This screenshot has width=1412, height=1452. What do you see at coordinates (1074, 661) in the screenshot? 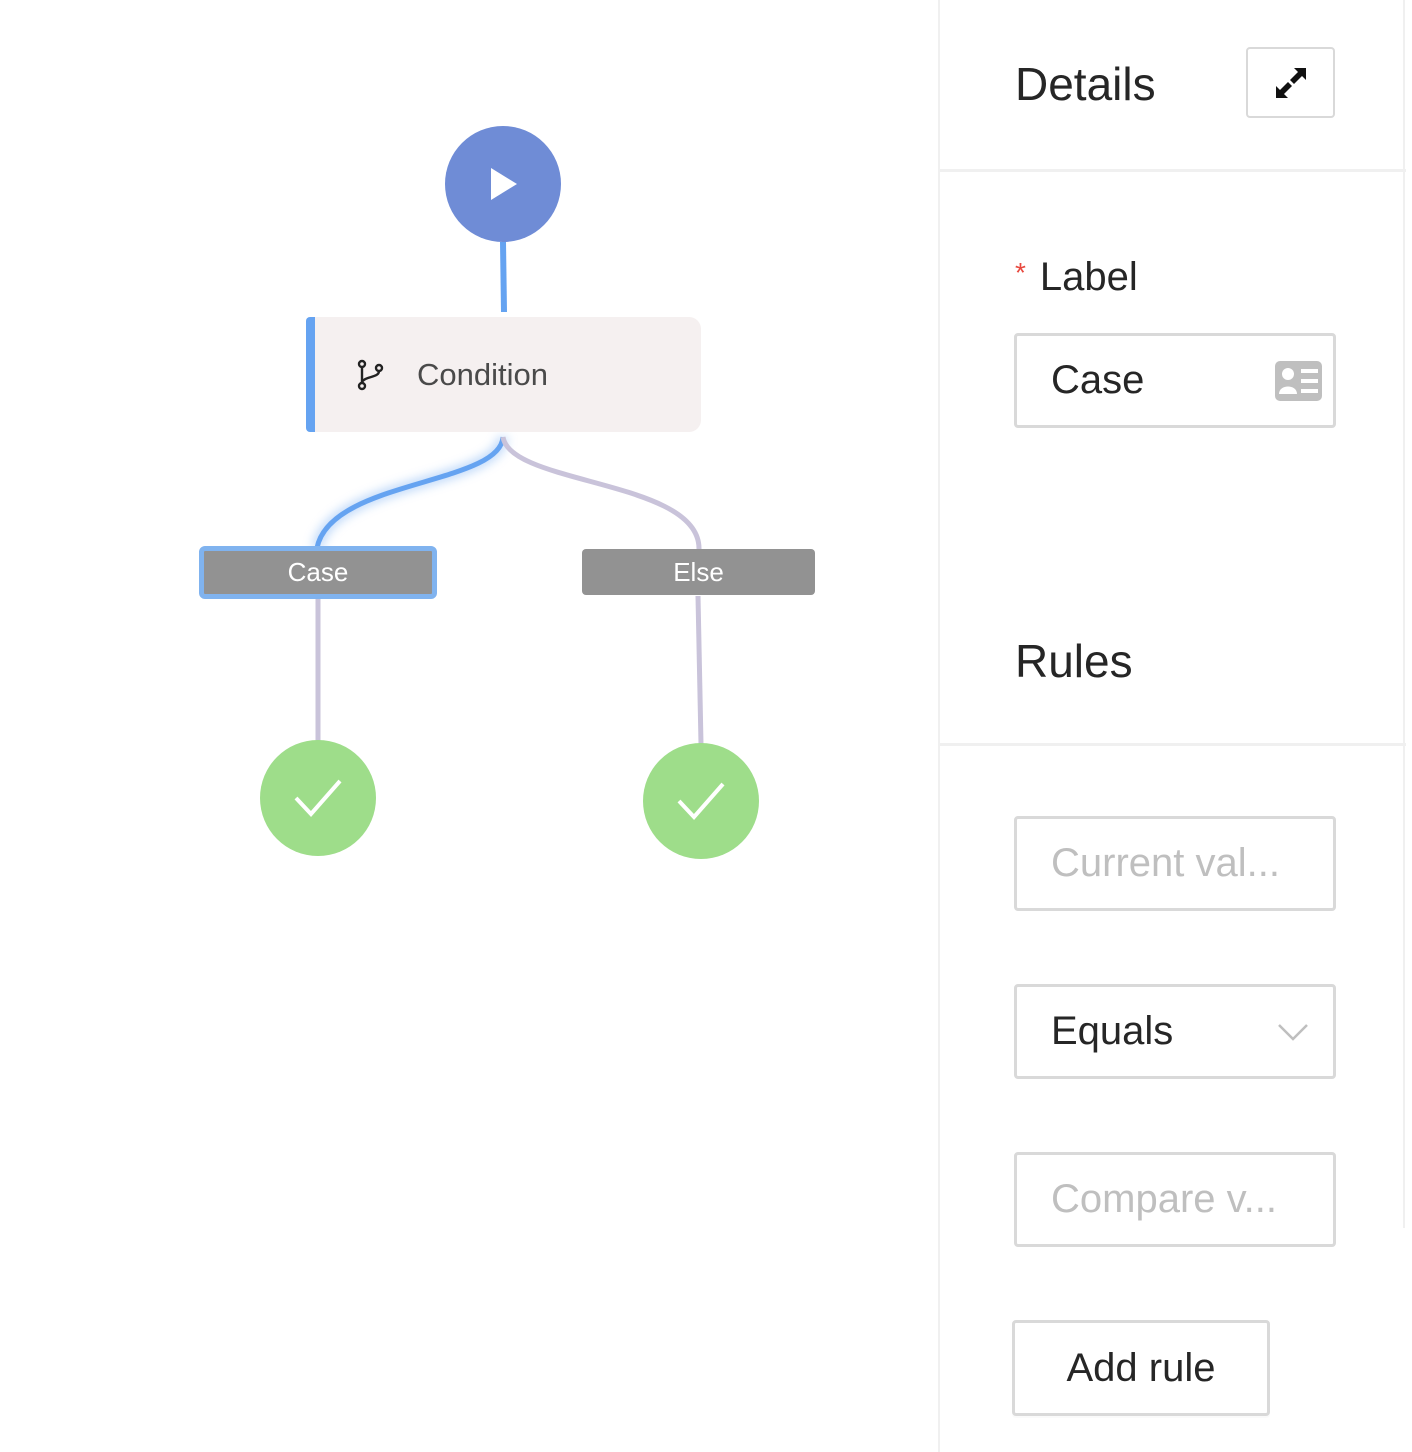
I see `rules-title: Rules` at bounding box center [1074, 661].